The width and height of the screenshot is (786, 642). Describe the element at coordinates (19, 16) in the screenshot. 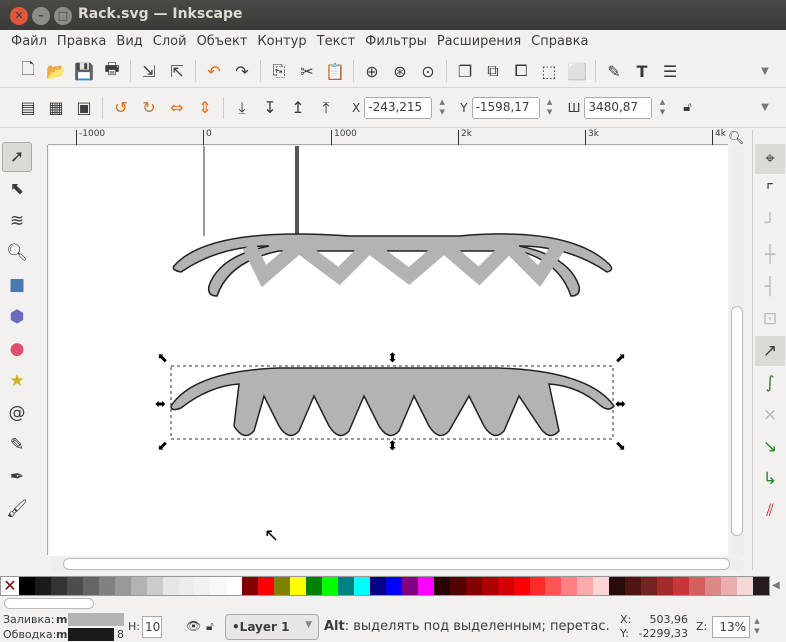

I see `close-button: ✕` at that location.